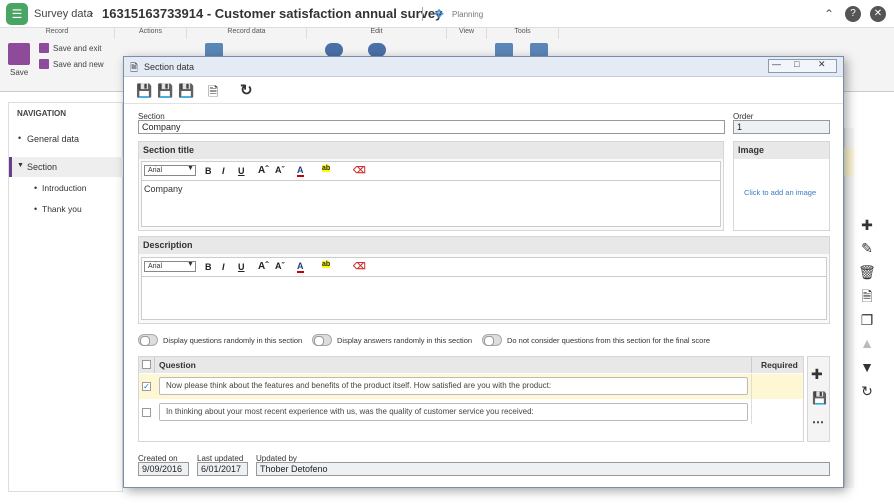  What do you see at coordinates (17, 14) in the screenshot?
I see `survey-app-icon: ☰` at bounding box center [17, 14].